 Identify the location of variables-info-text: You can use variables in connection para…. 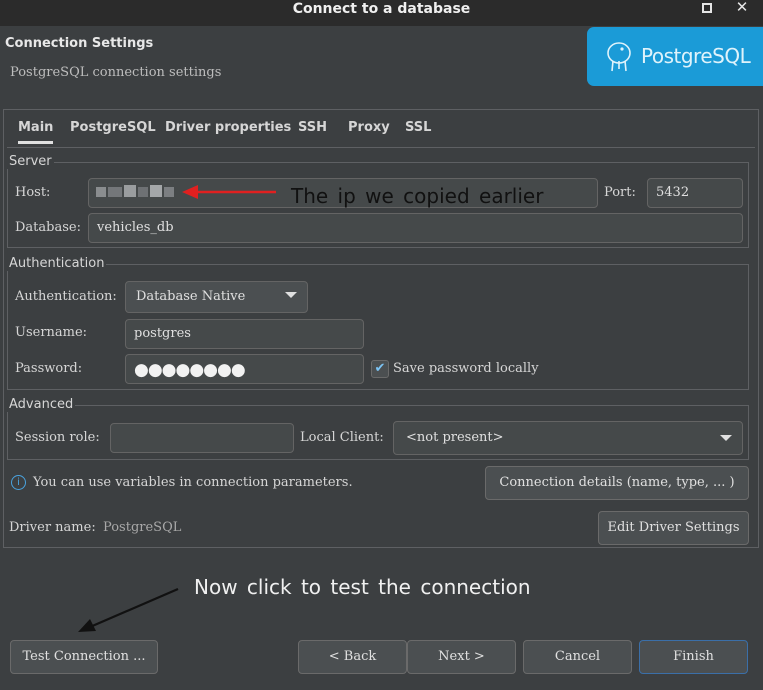
(193, 482).